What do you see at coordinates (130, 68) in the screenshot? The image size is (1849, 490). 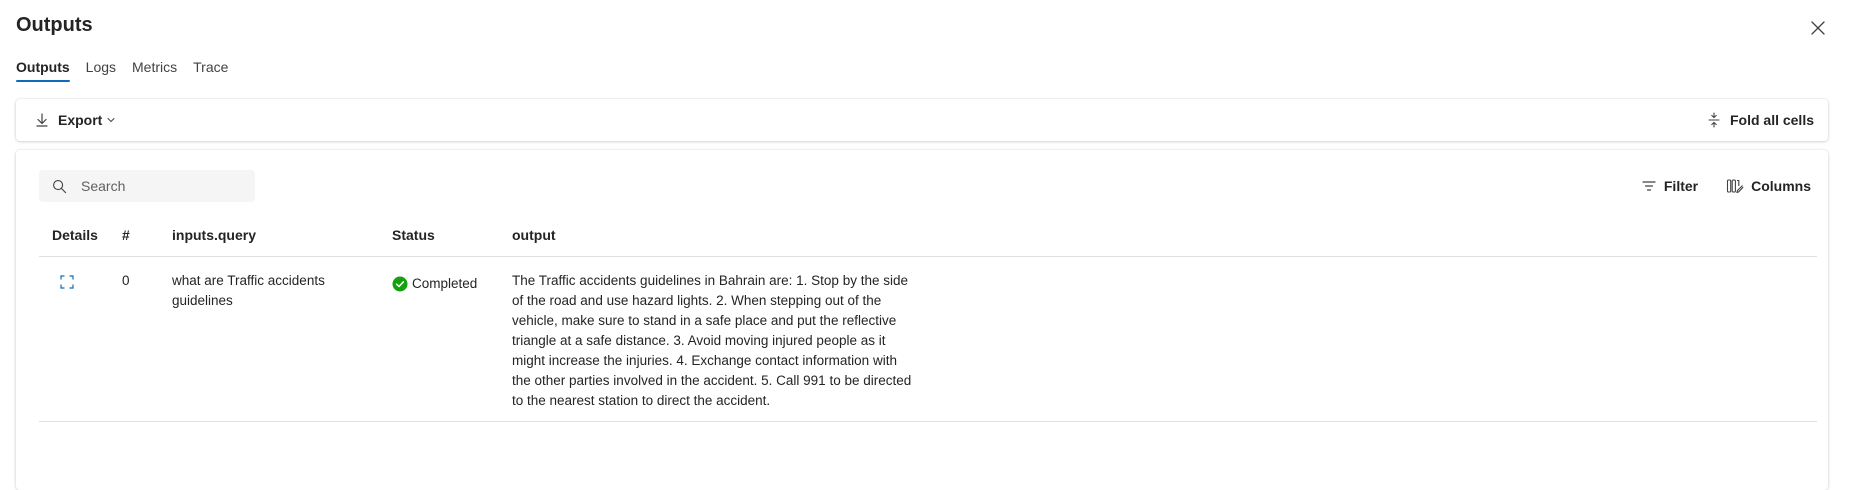 I see `tab-list: Outputs Logs Metrics Trace` at bounding box center [130, 68].